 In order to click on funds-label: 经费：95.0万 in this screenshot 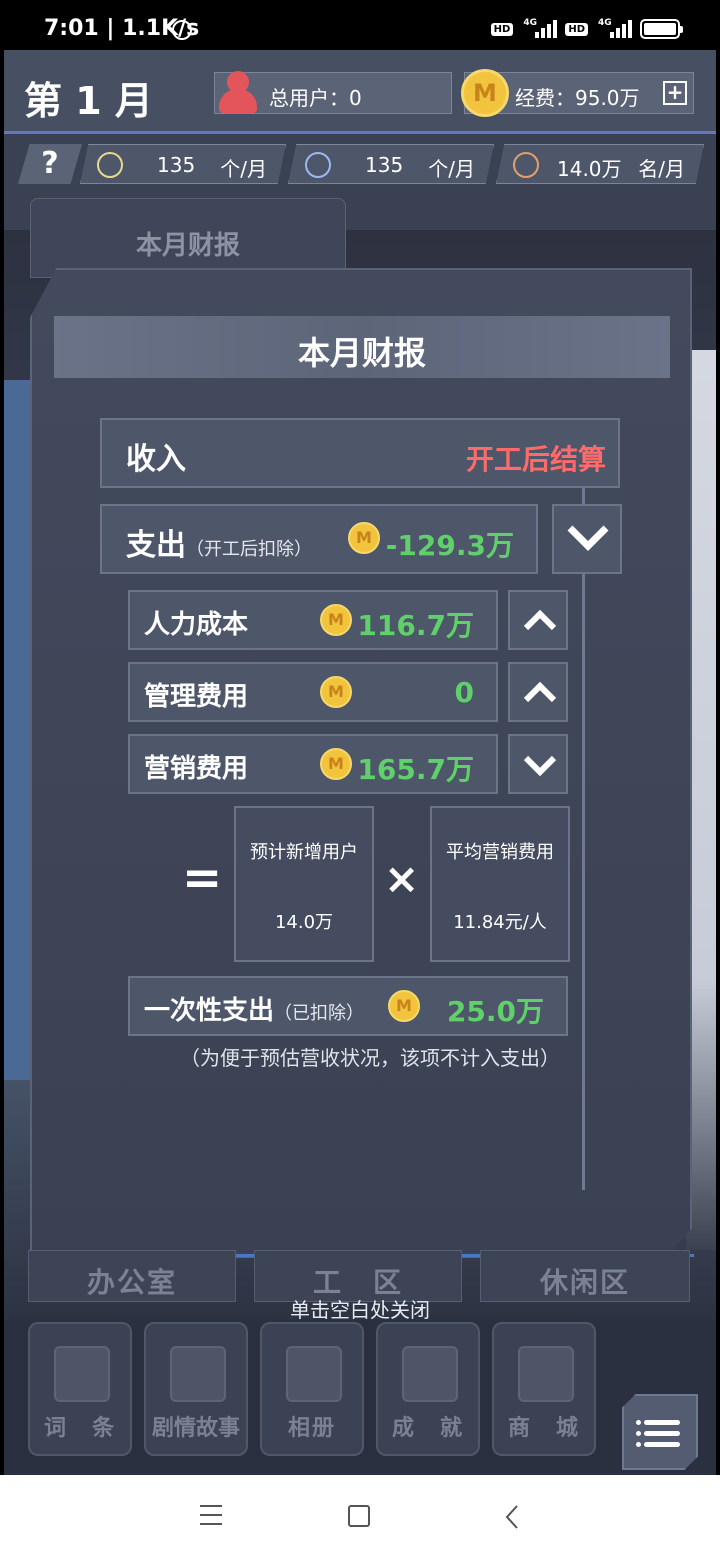, I will do `click(577, 98)`.